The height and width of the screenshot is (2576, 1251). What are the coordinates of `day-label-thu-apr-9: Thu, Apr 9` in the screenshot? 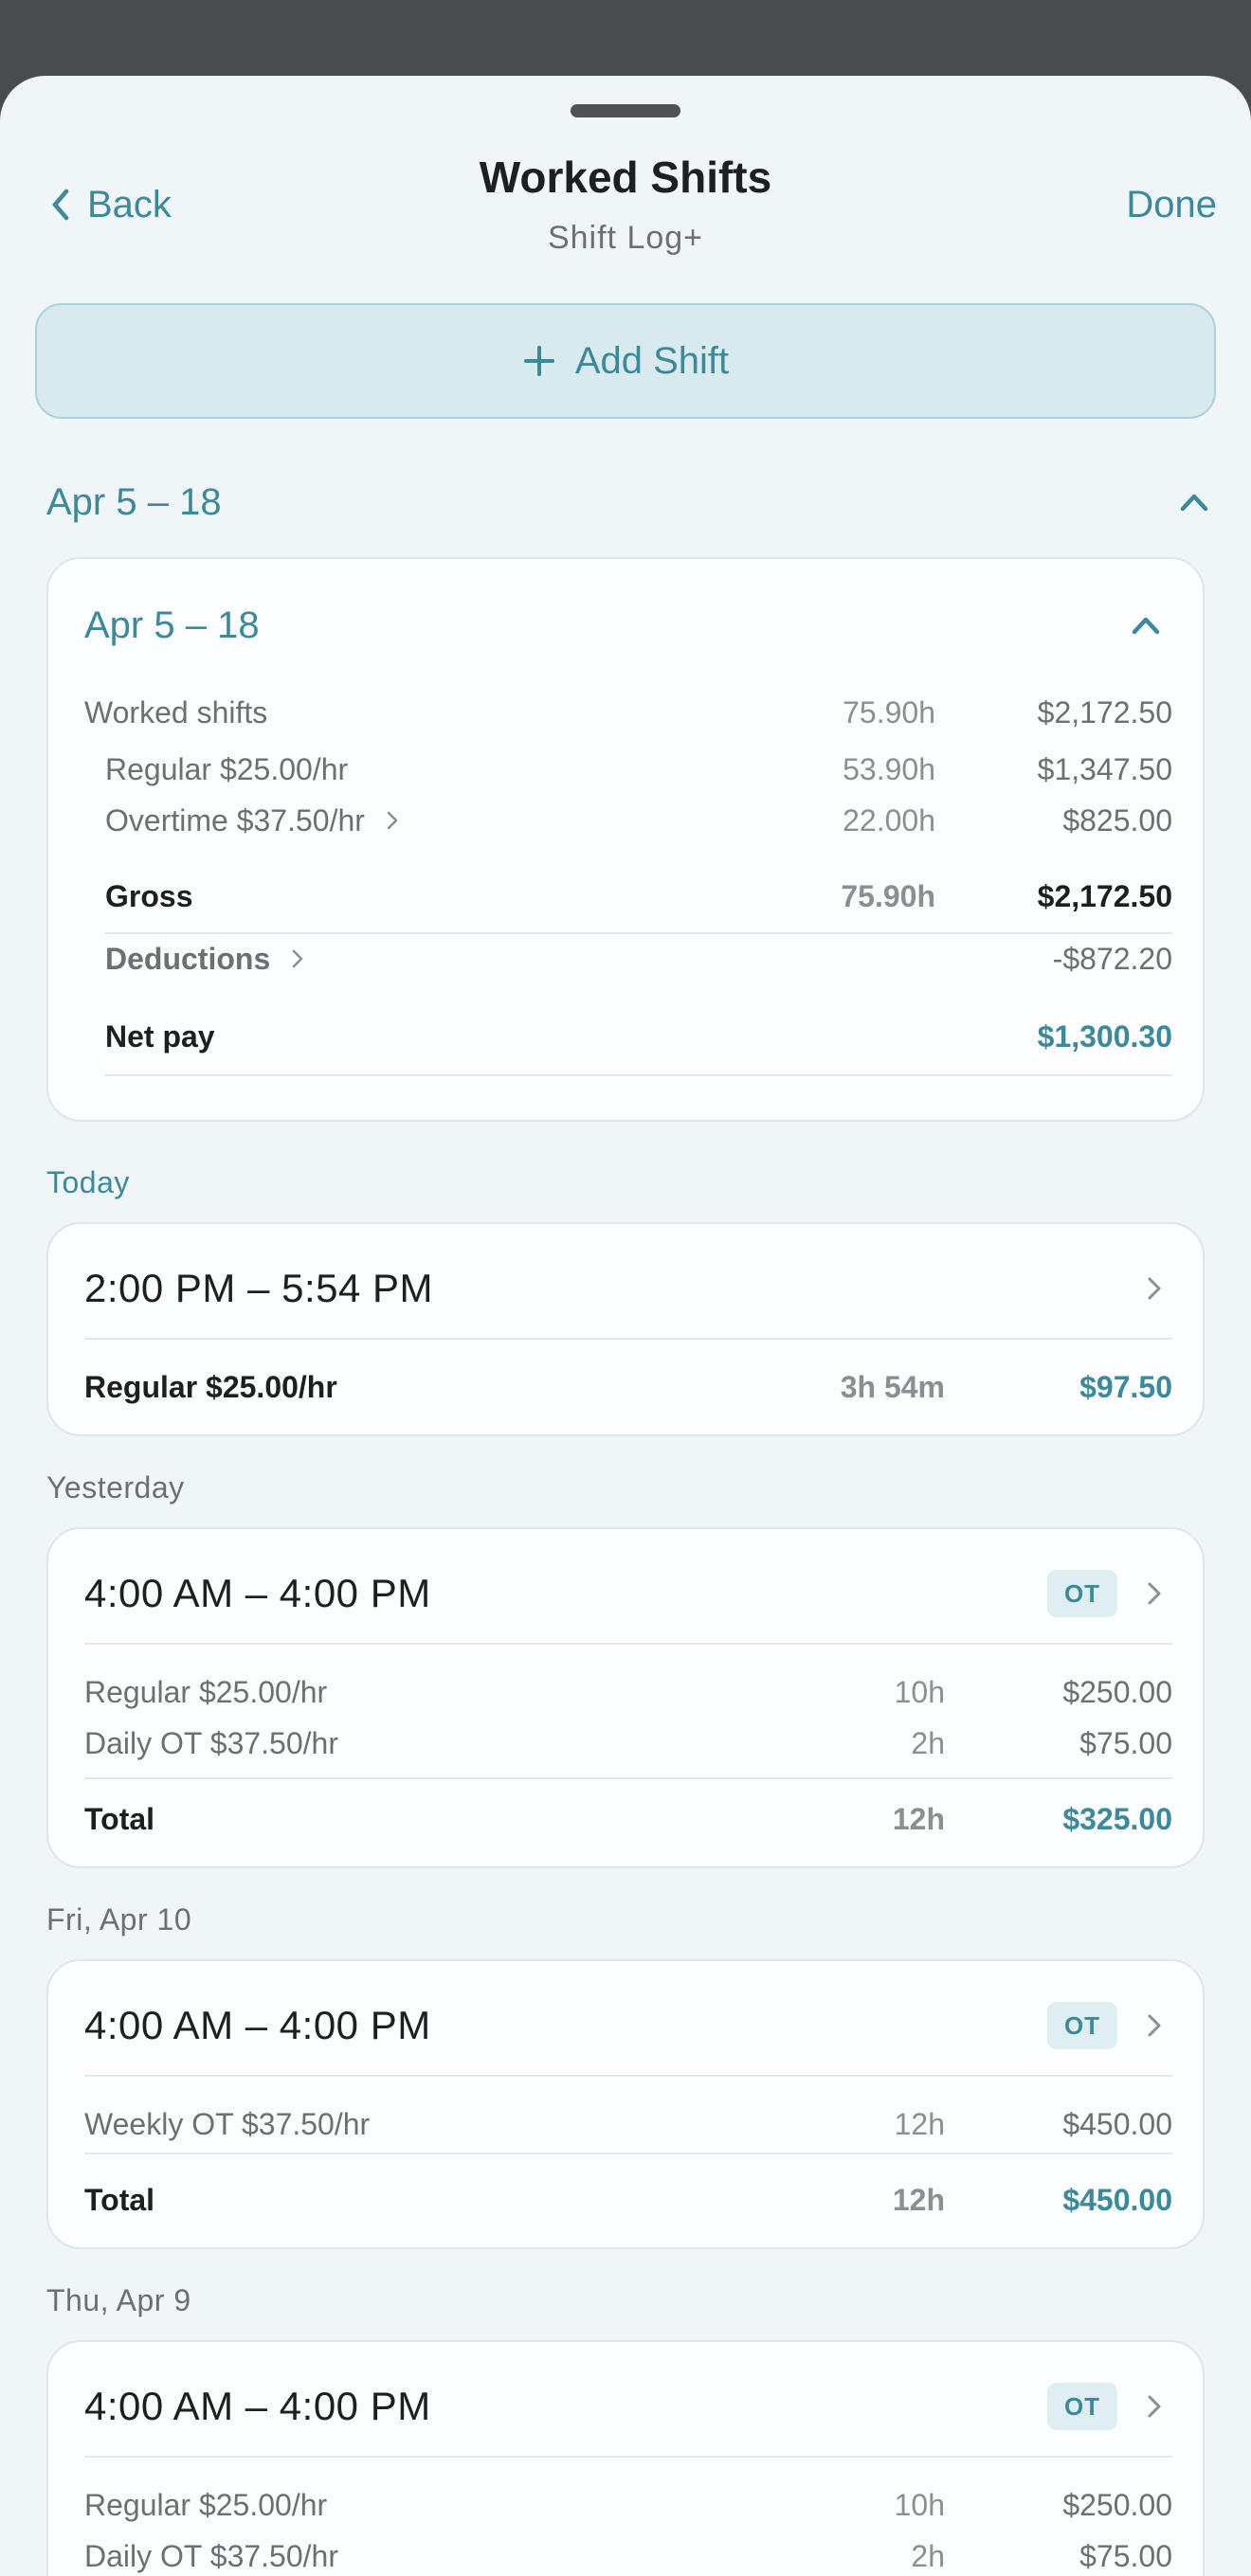 It's located at (119, 2300).